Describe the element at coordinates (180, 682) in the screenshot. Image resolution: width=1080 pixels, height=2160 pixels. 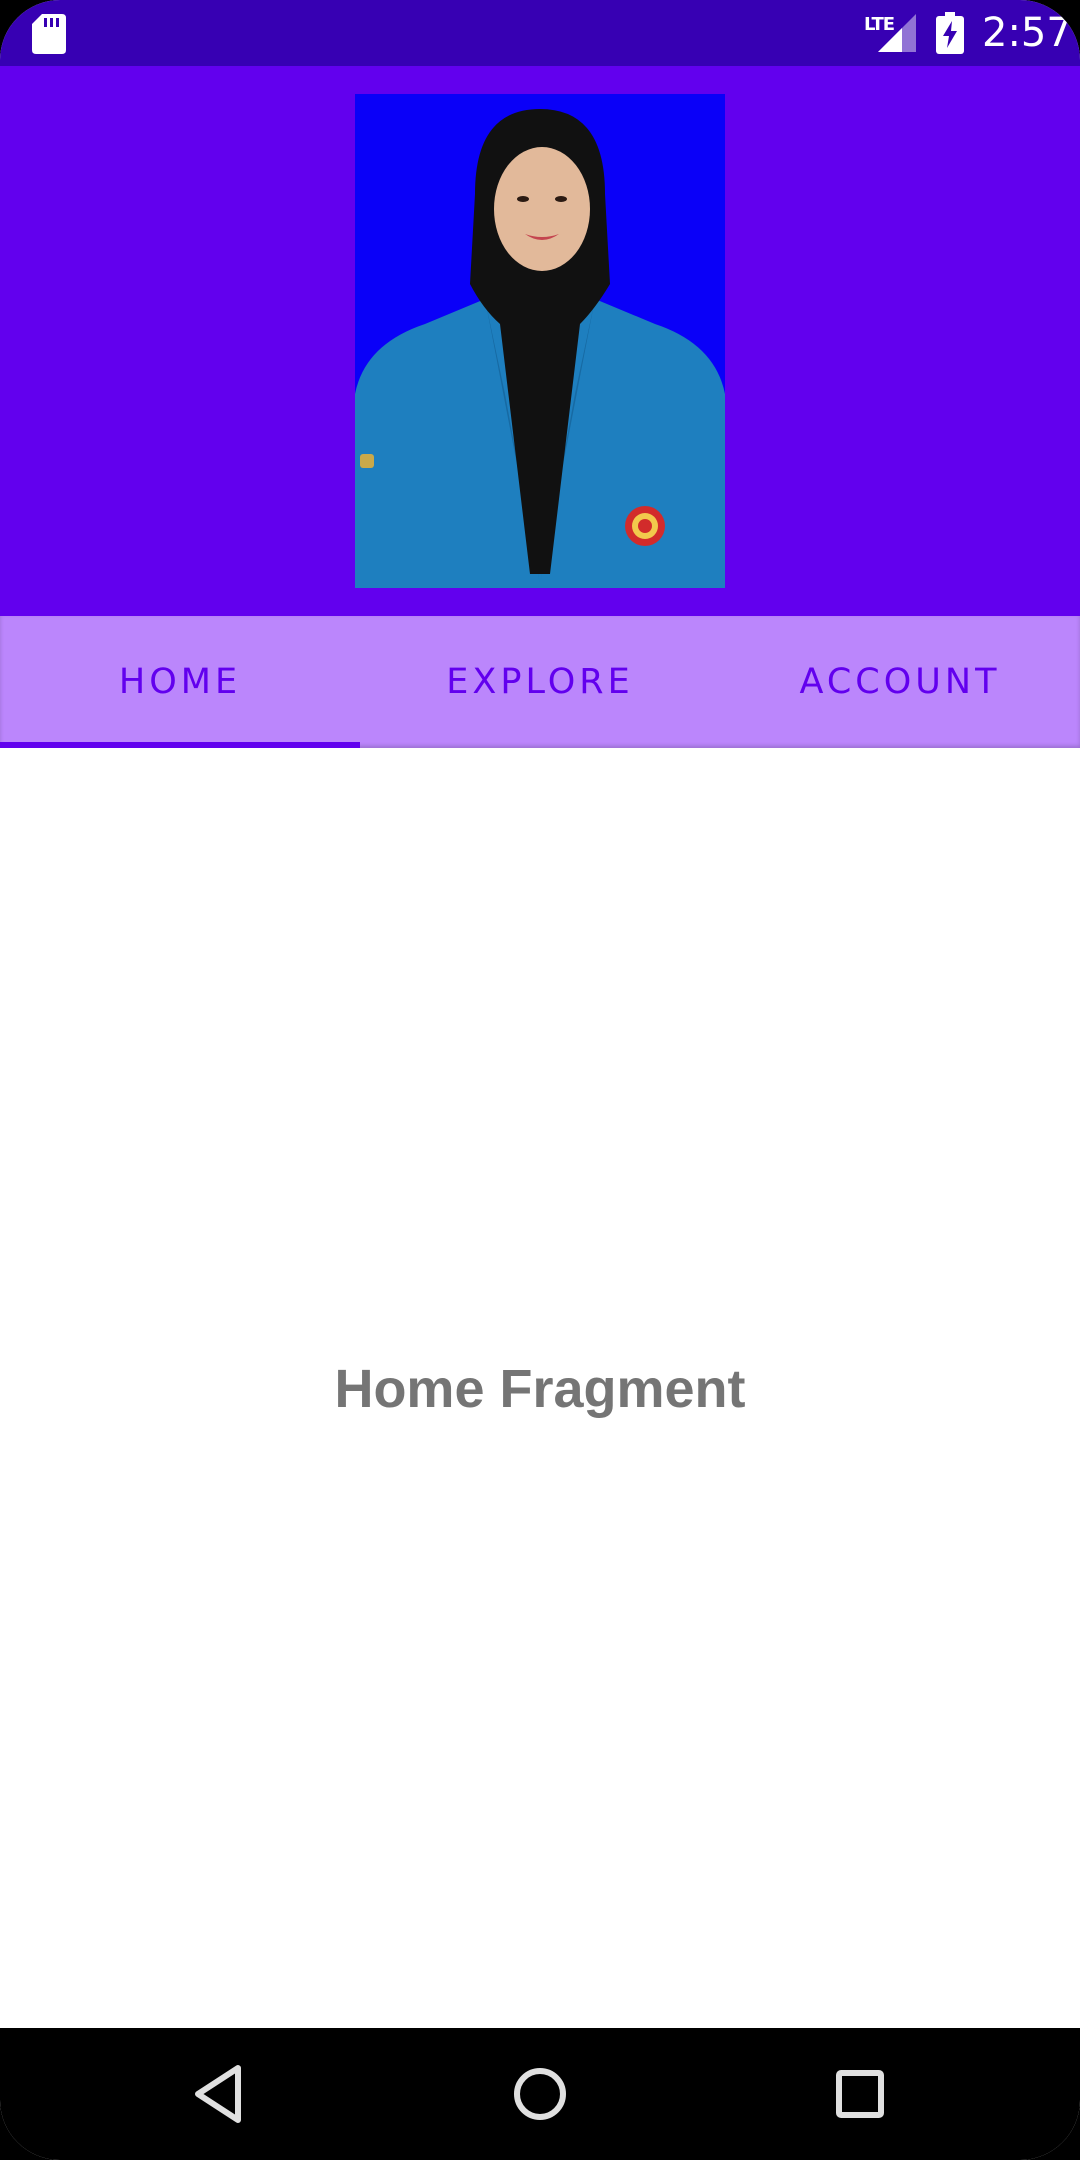
I see `tab-home: HOME` at that location.